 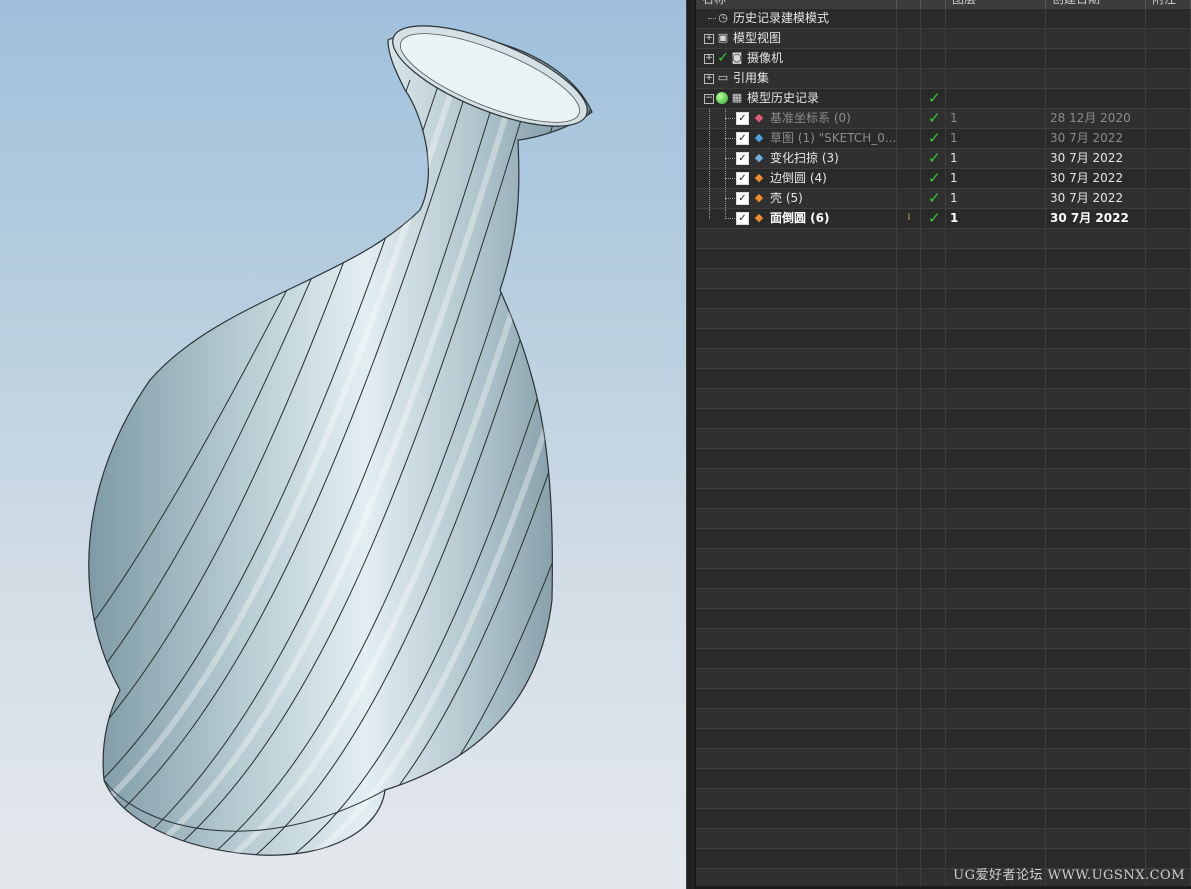 What do you see at coordinates (1096, 4) in the screenshot?
I see `header-created: 创建日期` at bounding box center [1096, 4].